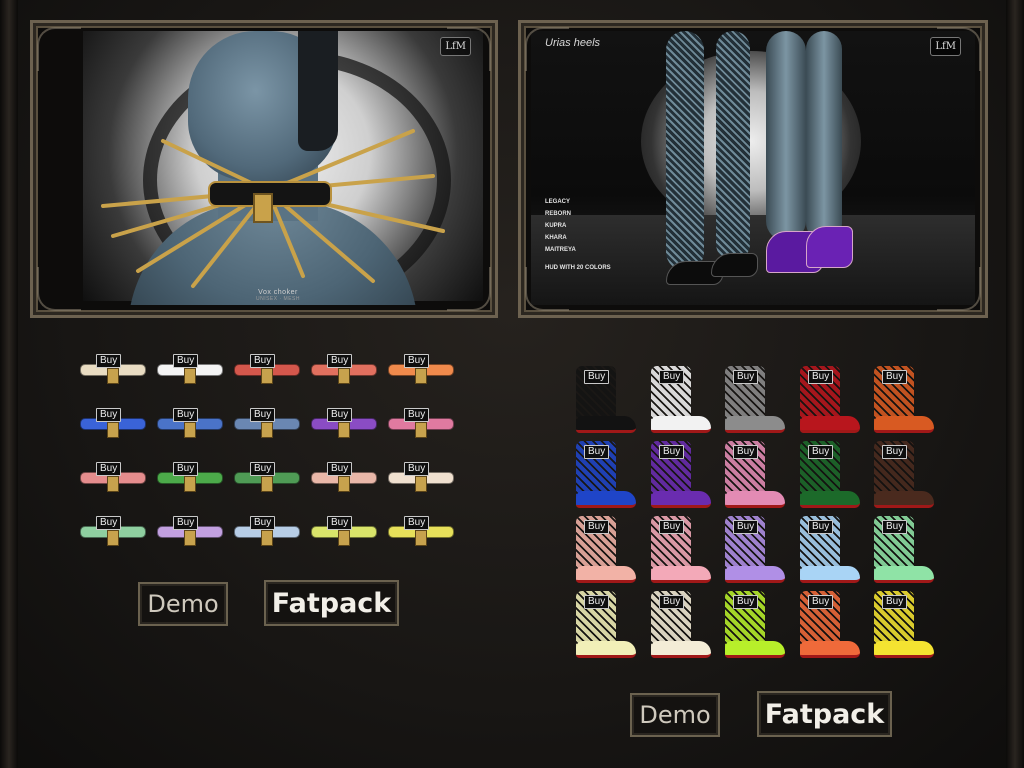  Describe the element at coordinates (824, 714) in the screenshot. I see `heels-fatpack-button: Fatpack` at that location.